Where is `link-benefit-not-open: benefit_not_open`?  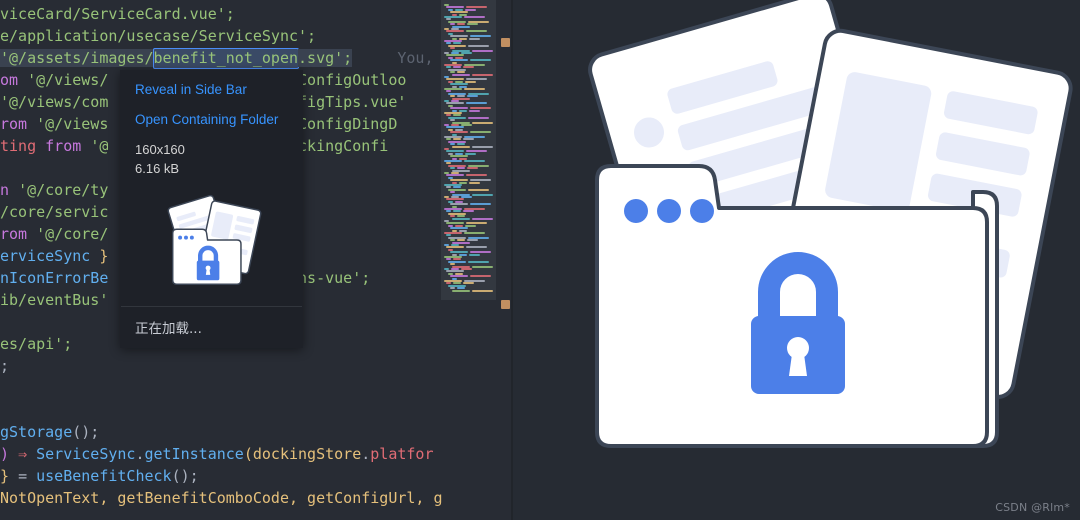
link-benefit-not-open: benefit_not_open is located at coordinates (226, 58).